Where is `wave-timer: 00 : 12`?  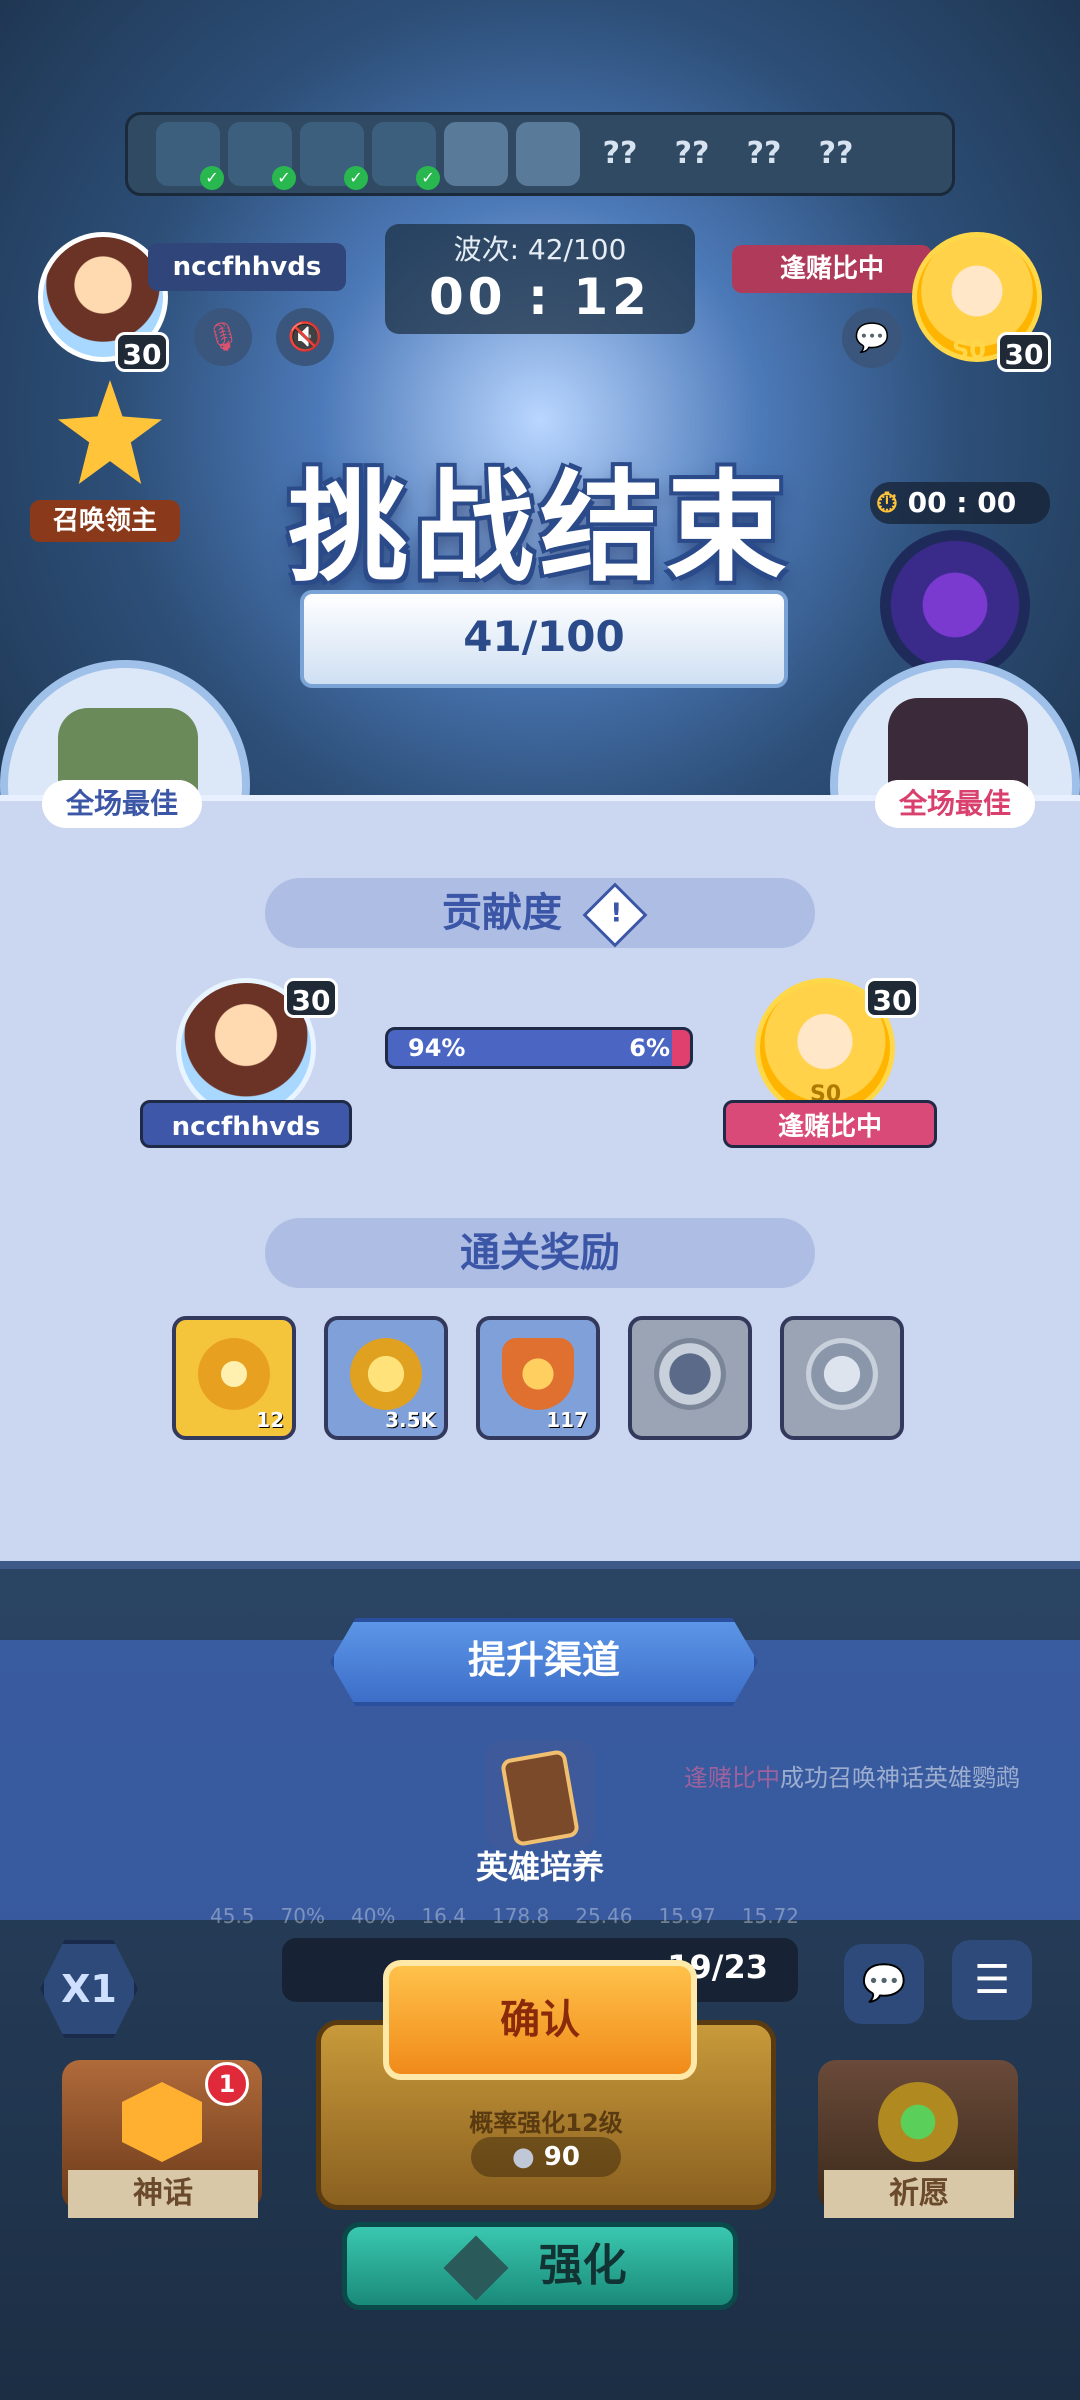 wave-timer: 00 : 12 is located at coordinates (540, 297).